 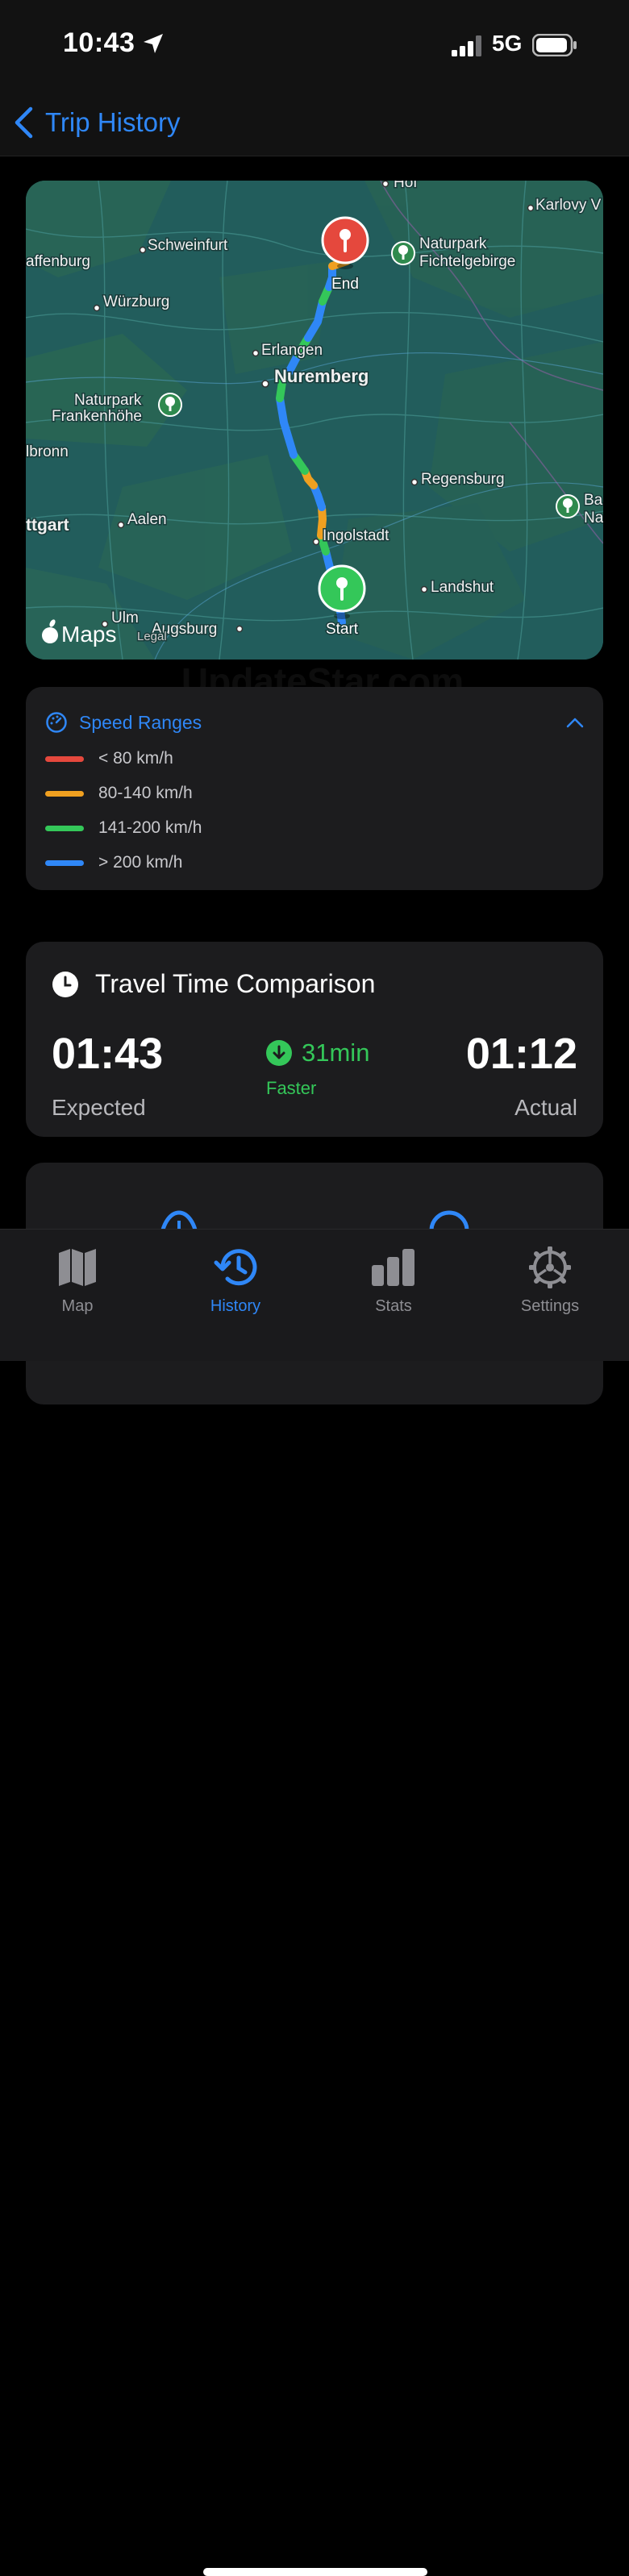 I want to click on time-difference-value: 31min, so click(x=336, y=1052).